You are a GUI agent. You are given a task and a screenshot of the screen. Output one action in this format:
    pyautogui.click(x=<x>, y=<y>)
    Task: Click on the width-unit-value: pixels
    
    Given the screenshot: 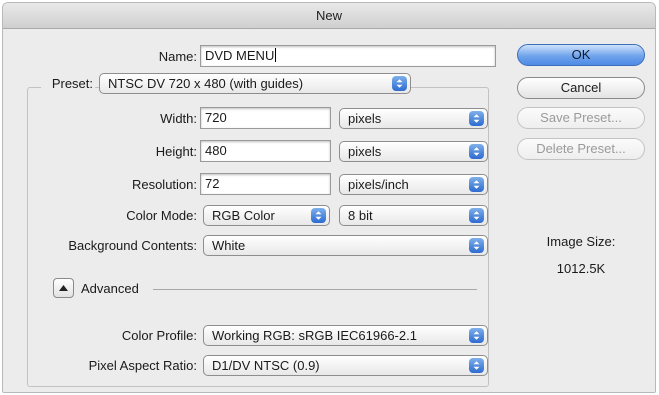 What is the action you would take?
    pyautogui.click(x=365, y=118)
    